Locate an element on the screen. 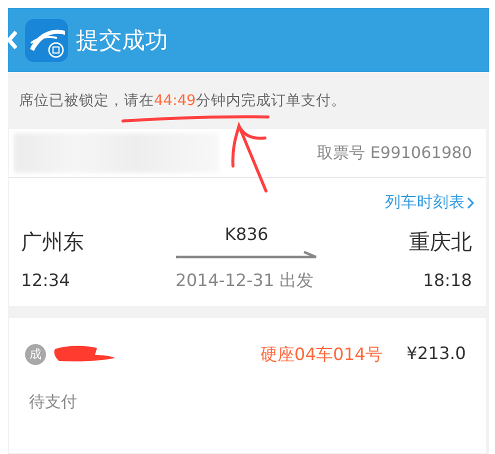 This screenshot has height=454, width=495. app-logo-icon is located at coordinates (46, 40).